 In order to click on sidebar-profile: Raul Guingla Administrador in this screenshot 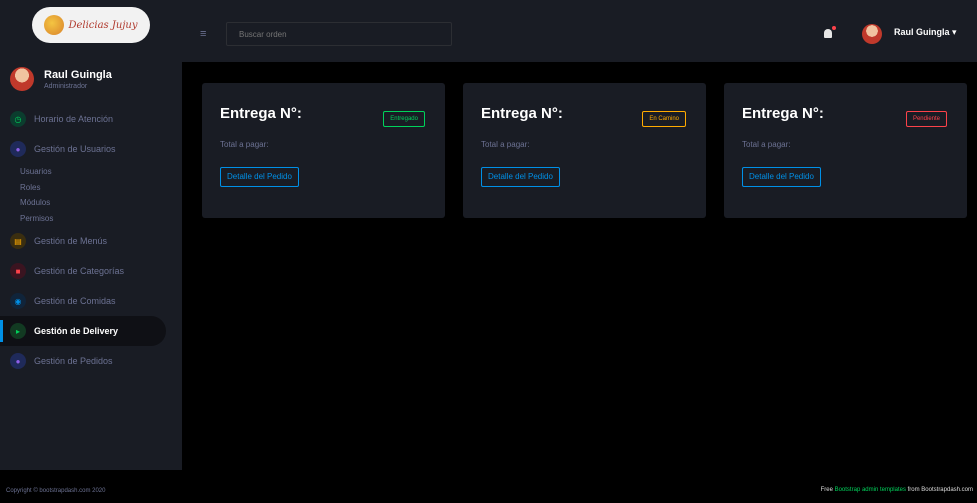, I will do `click(91, 74)`.